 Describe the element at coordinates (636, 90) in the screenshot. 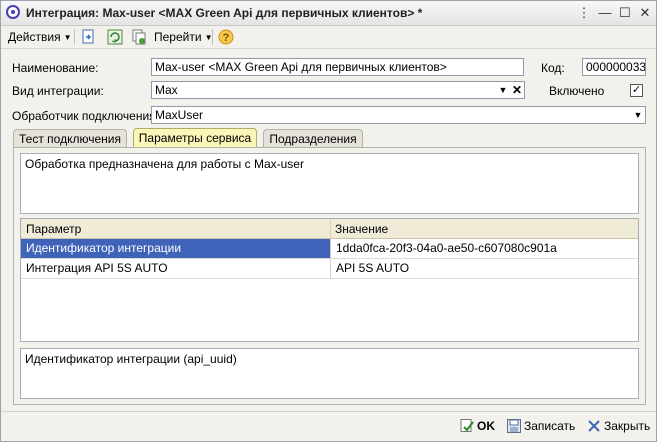

I see `enabled-checkbox: ✓` at that location.